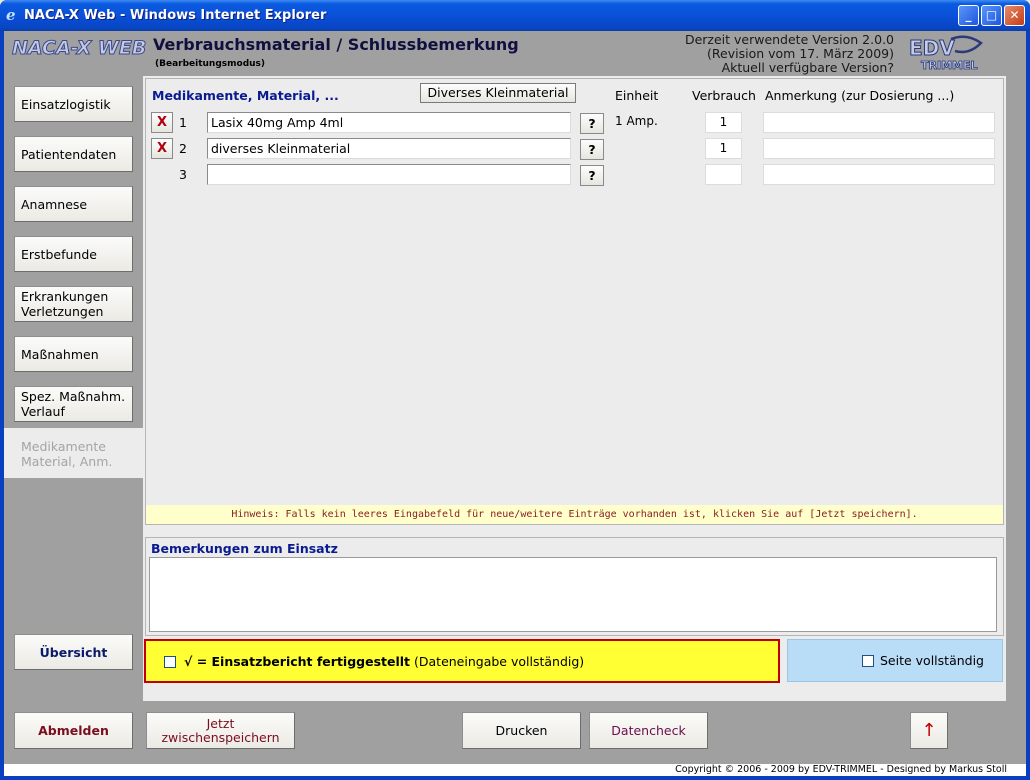 This screenshot has width=1030, height=780. Describe the element at coordinates (968, 15) in the screenshot. I see `minimize-button: _` at that location.